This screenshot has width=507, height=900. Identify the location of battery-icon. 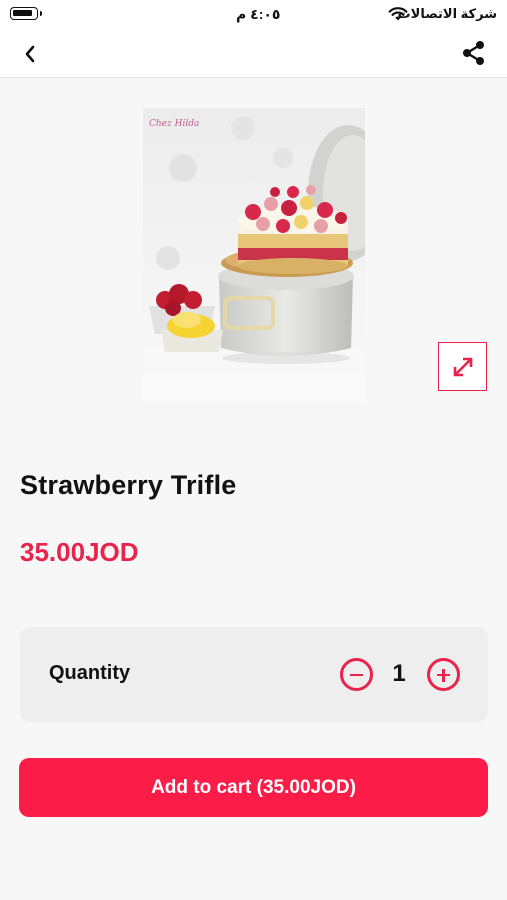
(26, 13).